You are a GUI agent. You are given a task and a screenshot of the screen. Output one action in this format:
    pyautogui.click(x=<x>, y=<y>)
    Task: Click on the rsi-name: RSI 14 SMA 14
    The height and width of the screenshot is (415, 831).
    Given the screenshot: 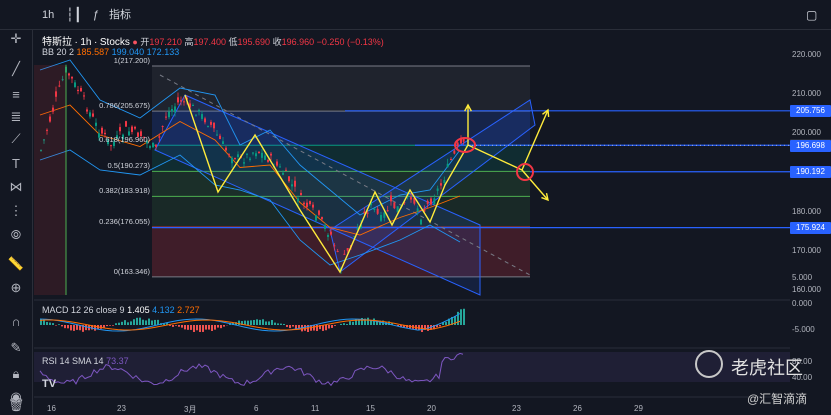 What is the action you would take?
    pyautogui.click(x=73, y=361)
    